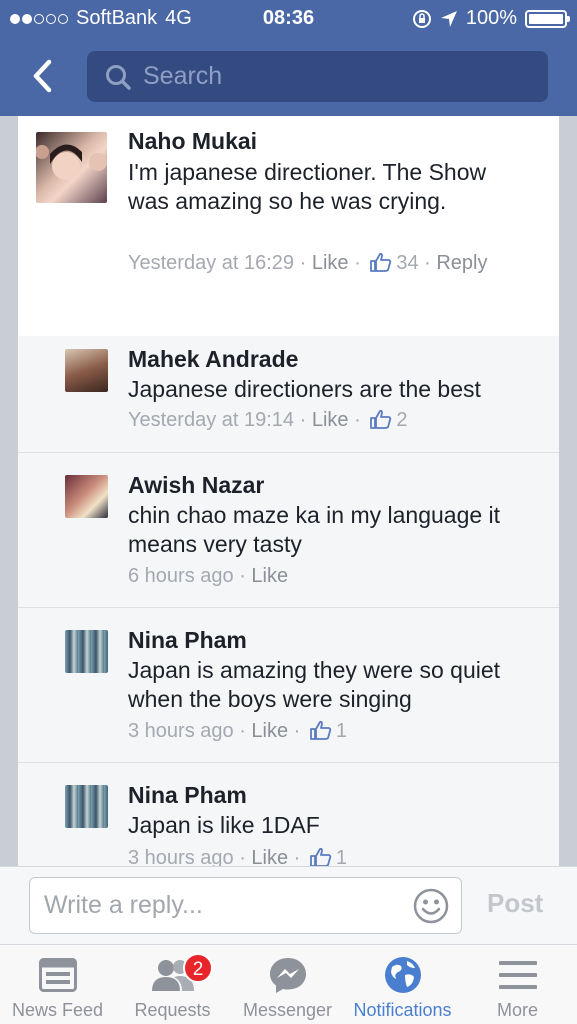 This screenshot has width=577, height=1024. What do you see at coordinates (517, 975) in the screenshot?
I see `menu-icon` at bounding box center [517, 975].